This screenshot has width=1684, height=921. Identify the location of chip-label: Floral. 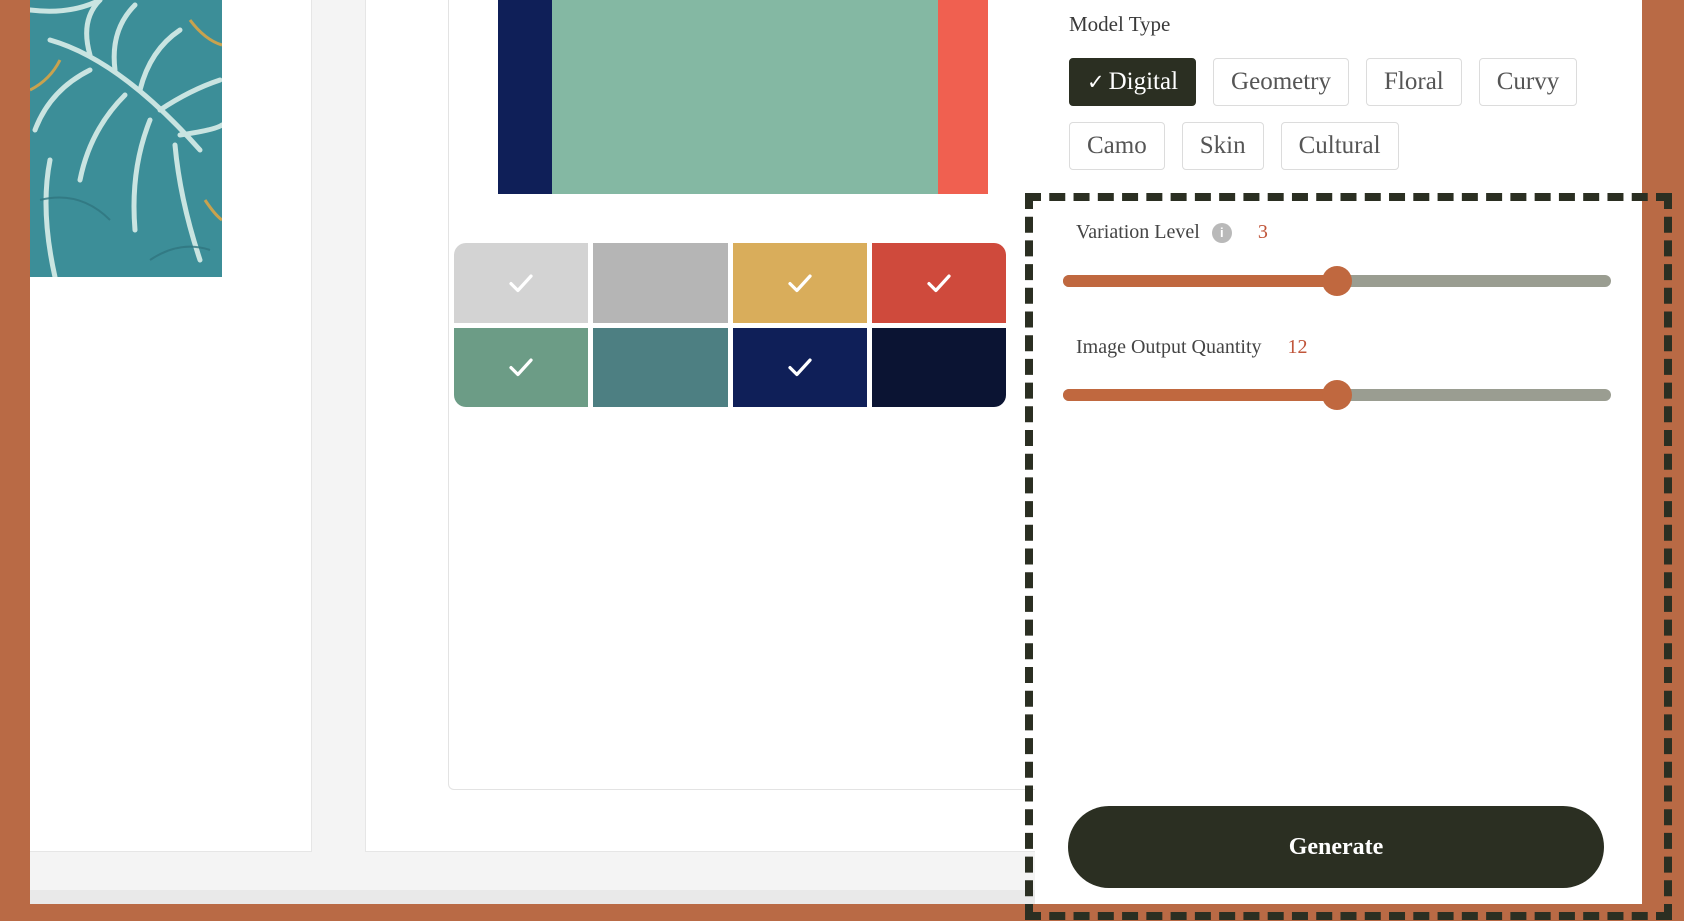
(1414, 81).